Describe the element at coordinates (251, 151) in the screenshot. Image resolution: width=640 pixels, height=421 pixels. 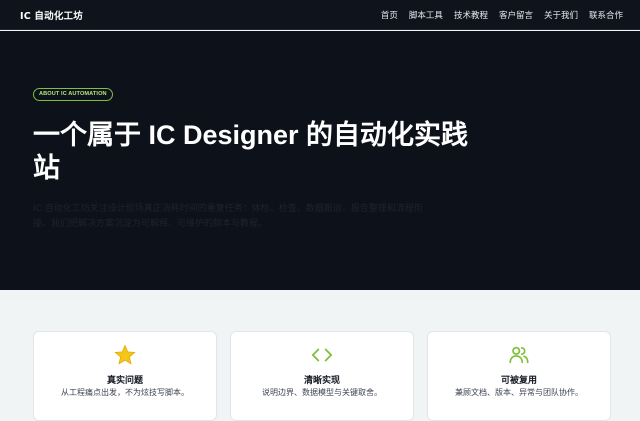
I see `hero-title: 一个属于 IC Designer 的自动化实践站` at that location.